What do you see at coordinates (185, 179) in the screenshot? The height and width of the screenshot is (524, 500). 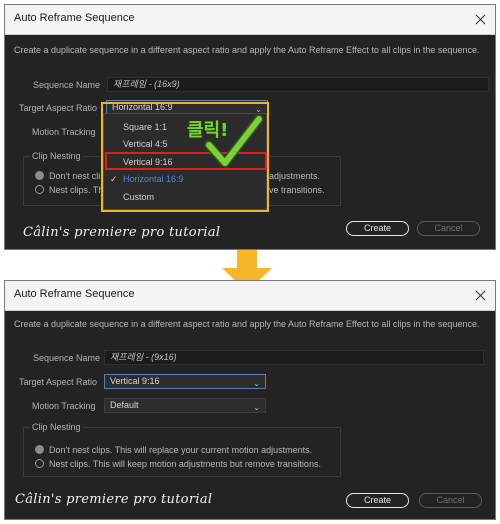 I see `option-horizontal-16-9: ✓ Horizontal 16:9` at bounding box center [185, 179].